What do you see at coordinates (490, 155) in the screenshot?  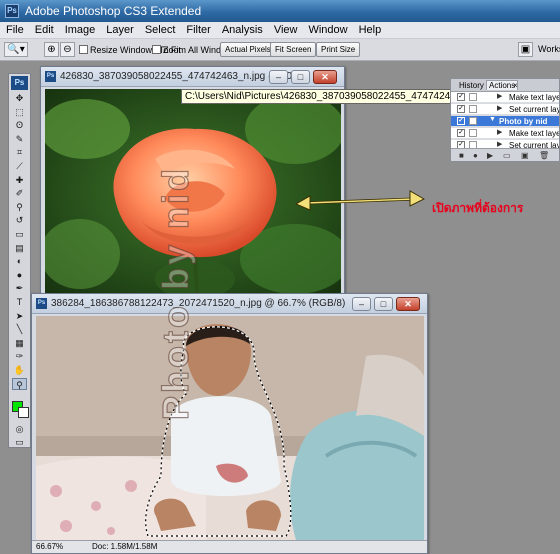 I see `play-icon: ▶` at bounding box center [490, 155].